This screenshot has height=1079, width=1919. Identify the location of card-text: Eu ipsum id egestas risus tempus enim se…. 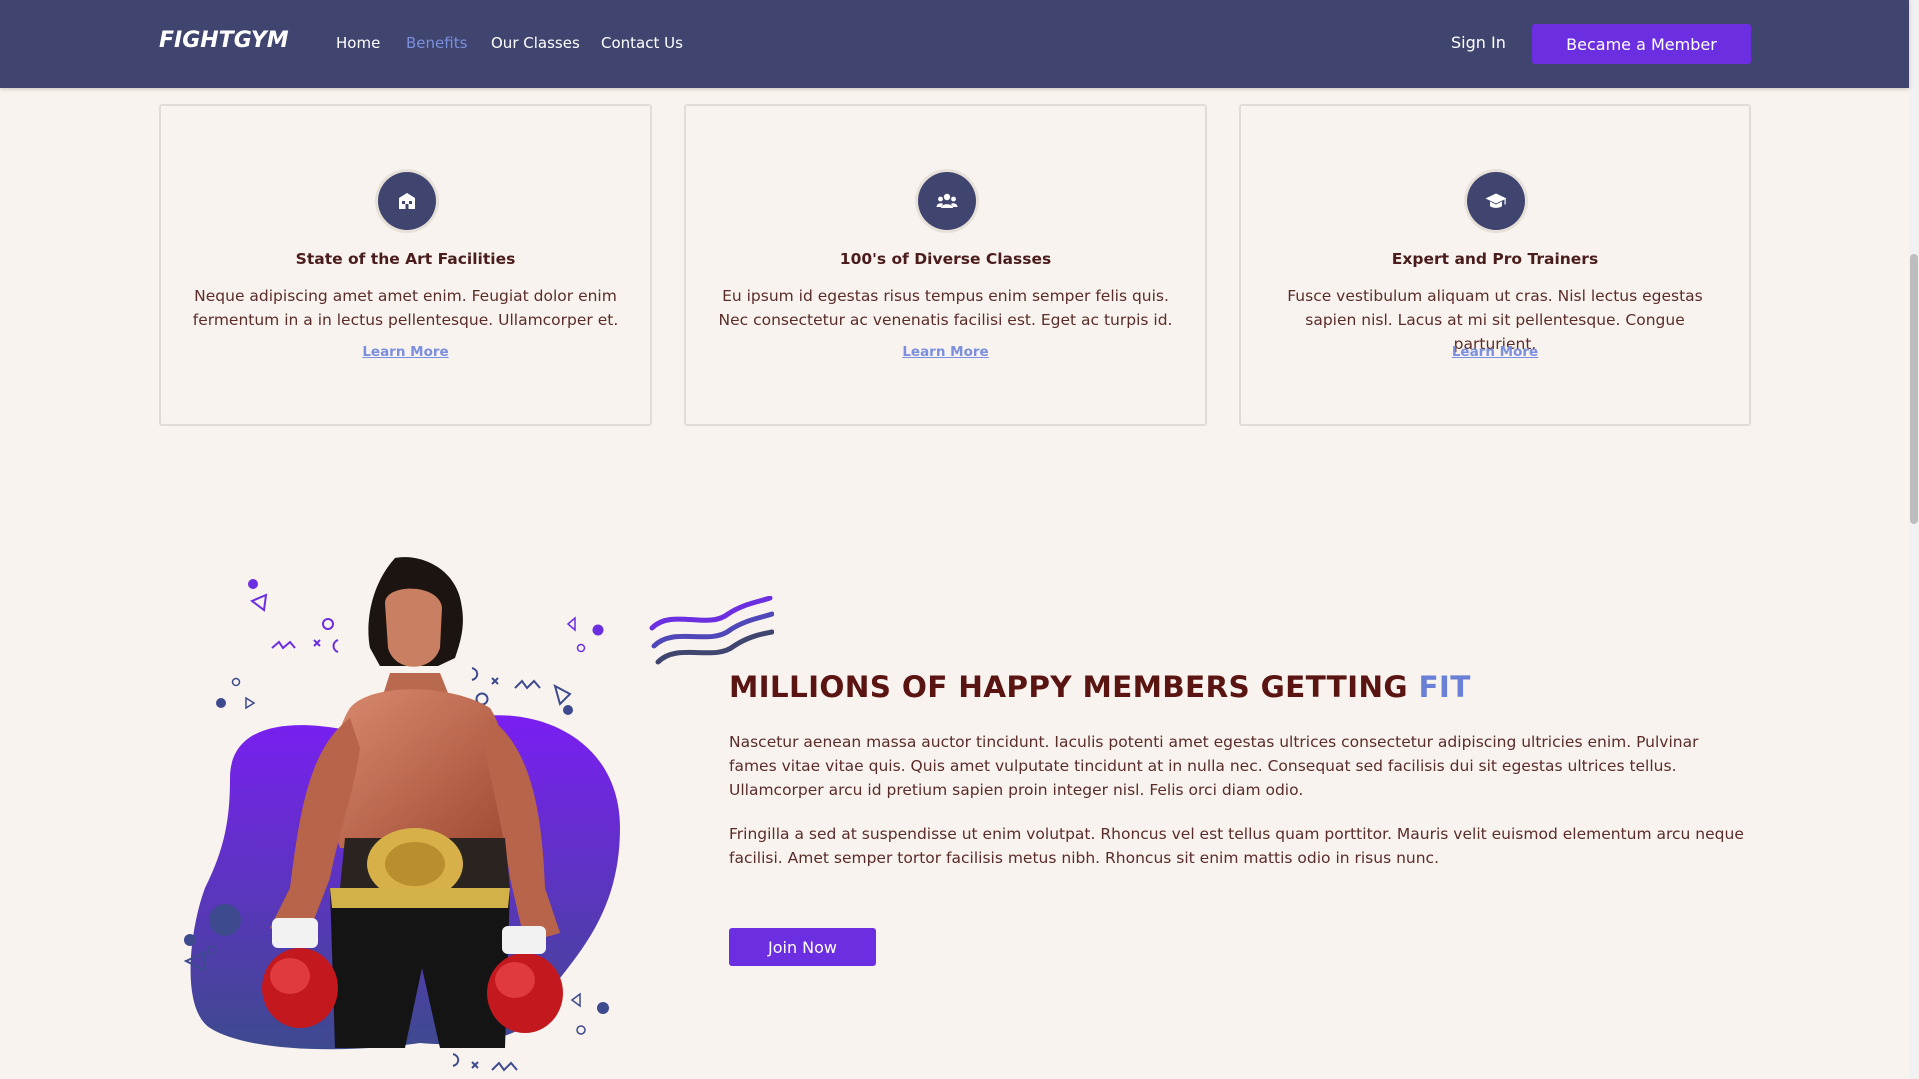
(945, 308).